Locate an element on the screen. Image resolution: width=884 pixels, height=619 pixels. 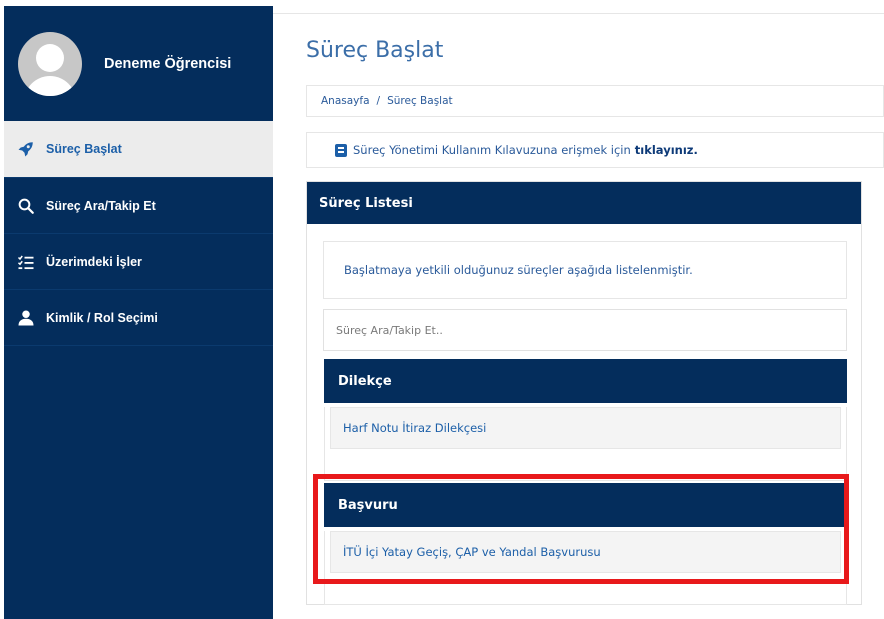
breadcrumb-home-link: Anasayfa is located at coordinates (345, 101).